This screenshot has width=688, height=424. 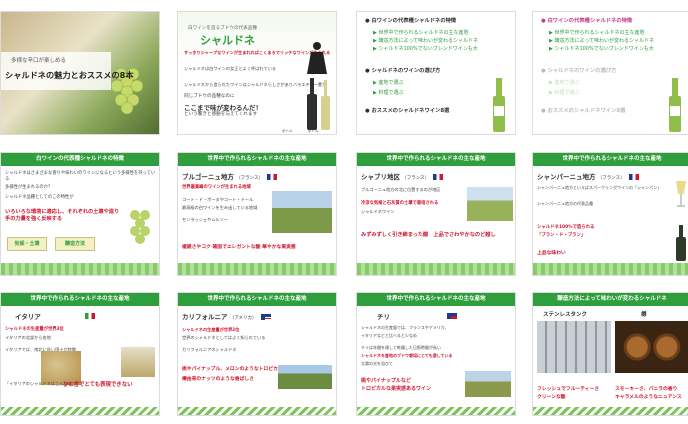 I want to click on region-name: シャブリ地区 （フランス）, so click(x=402, y=176).